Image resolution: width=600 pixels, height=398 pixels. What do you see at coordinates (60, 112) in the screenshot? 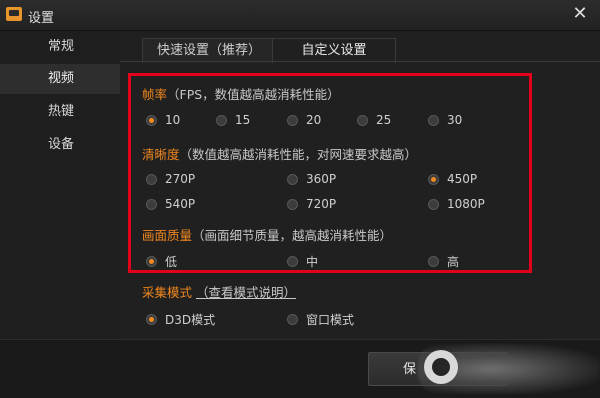
I see `sidebar-item-hotkeys: 热键` at bounding box center [60, 112].